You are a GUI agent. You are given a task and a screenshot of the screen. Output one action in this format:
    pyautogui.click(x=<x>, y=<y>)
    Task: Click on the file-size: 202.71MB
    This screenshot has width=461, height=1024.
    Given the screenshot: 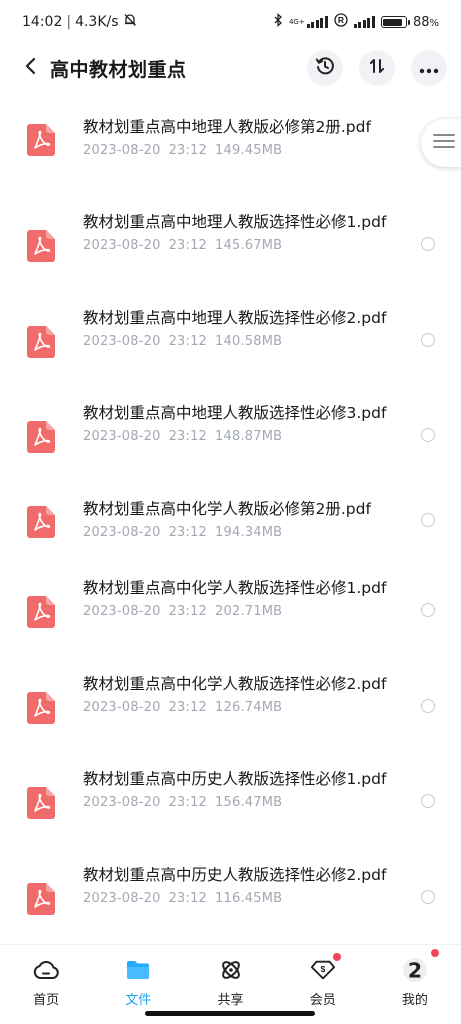 What is the action you would take?
    pyautogui.click(x=249, y=611)
    